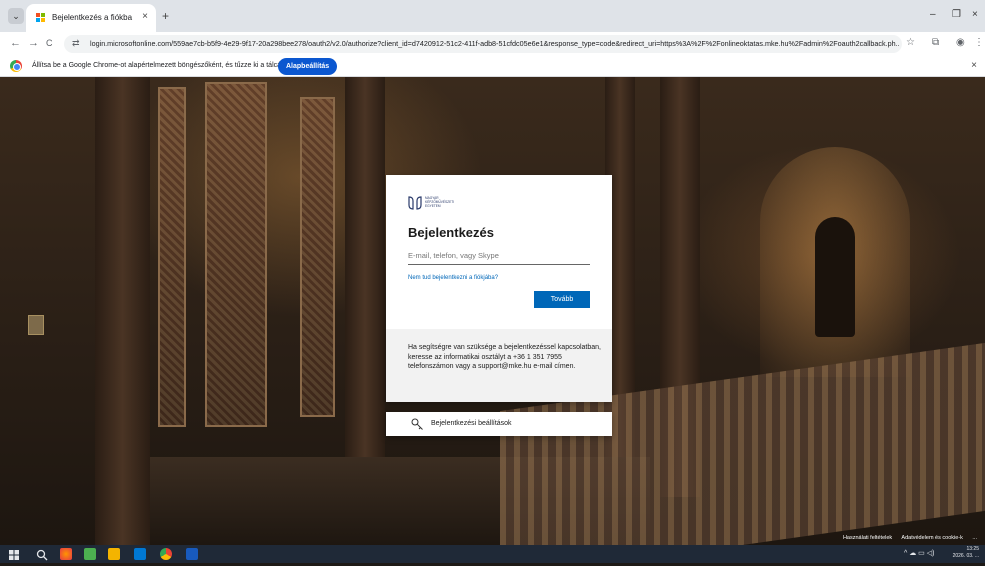  What do you see at coordinates (41, 18) in the screenshot?
I see `microsoft-favicon-icon` at bounding box center [41, 18].